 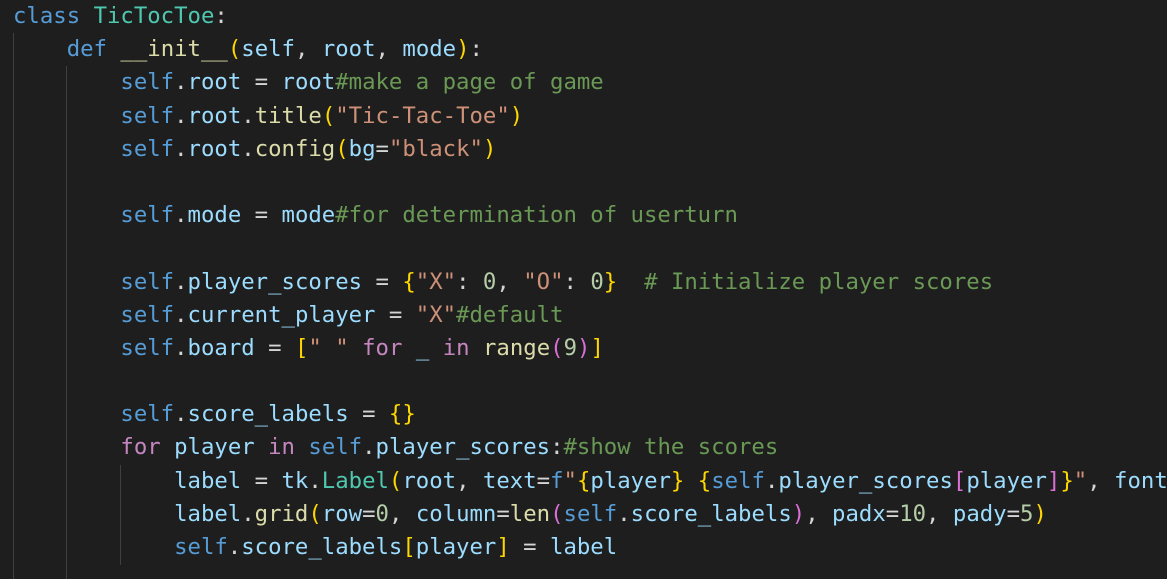 I want to click on code-token: bg, so click(x=362, y=148).